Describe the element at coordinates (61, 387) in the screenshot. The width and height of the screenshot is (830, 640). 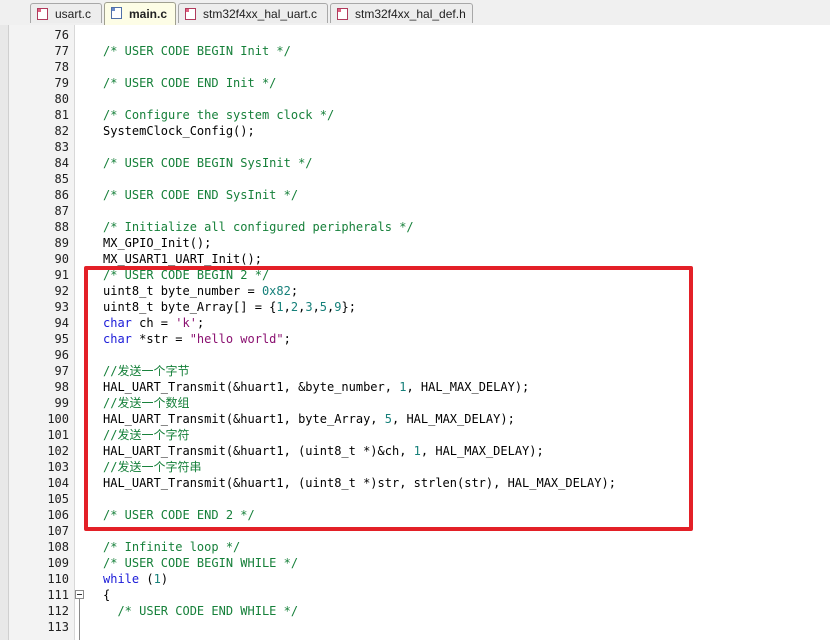
I see `line-number: 98` at that location.